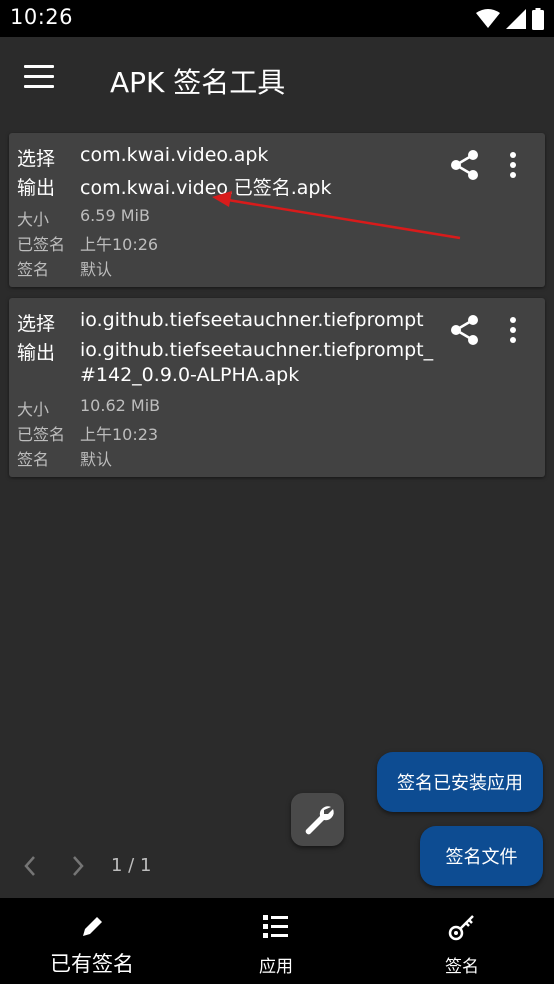 The height and width of the screenshot is (984, 554). What do you see at coordinates (119, 434) in the screenshot?
I see `signed-time: 上午10:23` at bounding box center [119, 434].